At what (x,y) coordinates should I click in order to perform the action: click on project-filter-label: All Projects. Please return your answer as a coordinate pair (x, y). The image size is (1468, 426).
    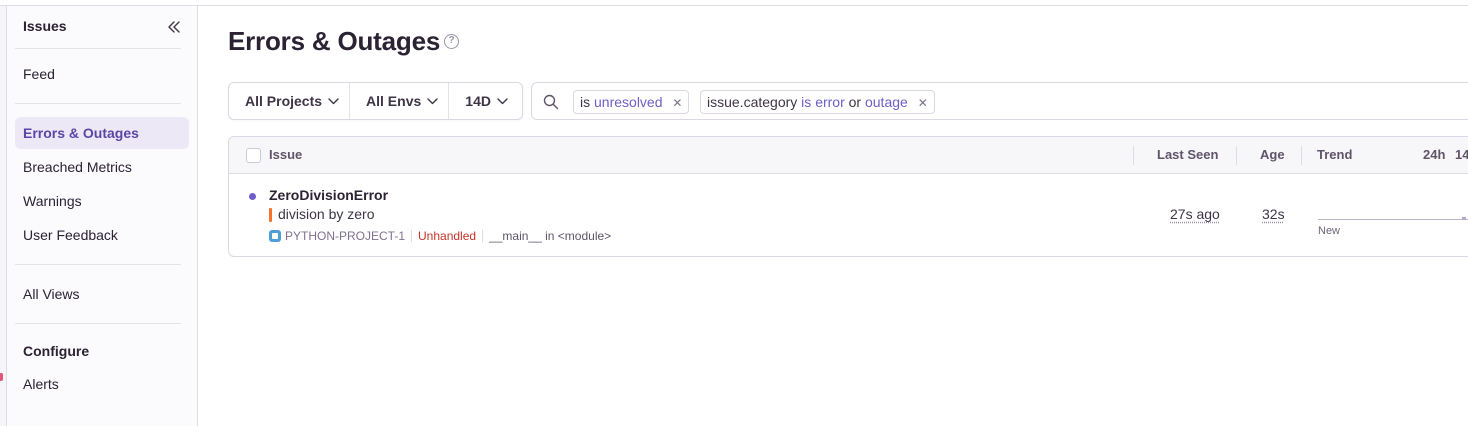
    Looking at the image, I should click on (283, 101).